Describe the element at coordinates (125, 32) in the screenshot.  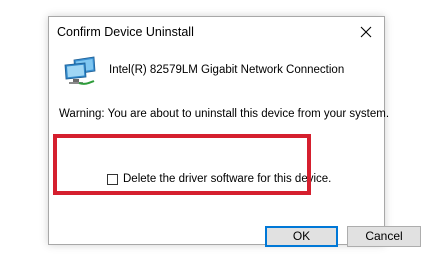
I see `dialog-title: Confirm Device Uninstall` at that location.